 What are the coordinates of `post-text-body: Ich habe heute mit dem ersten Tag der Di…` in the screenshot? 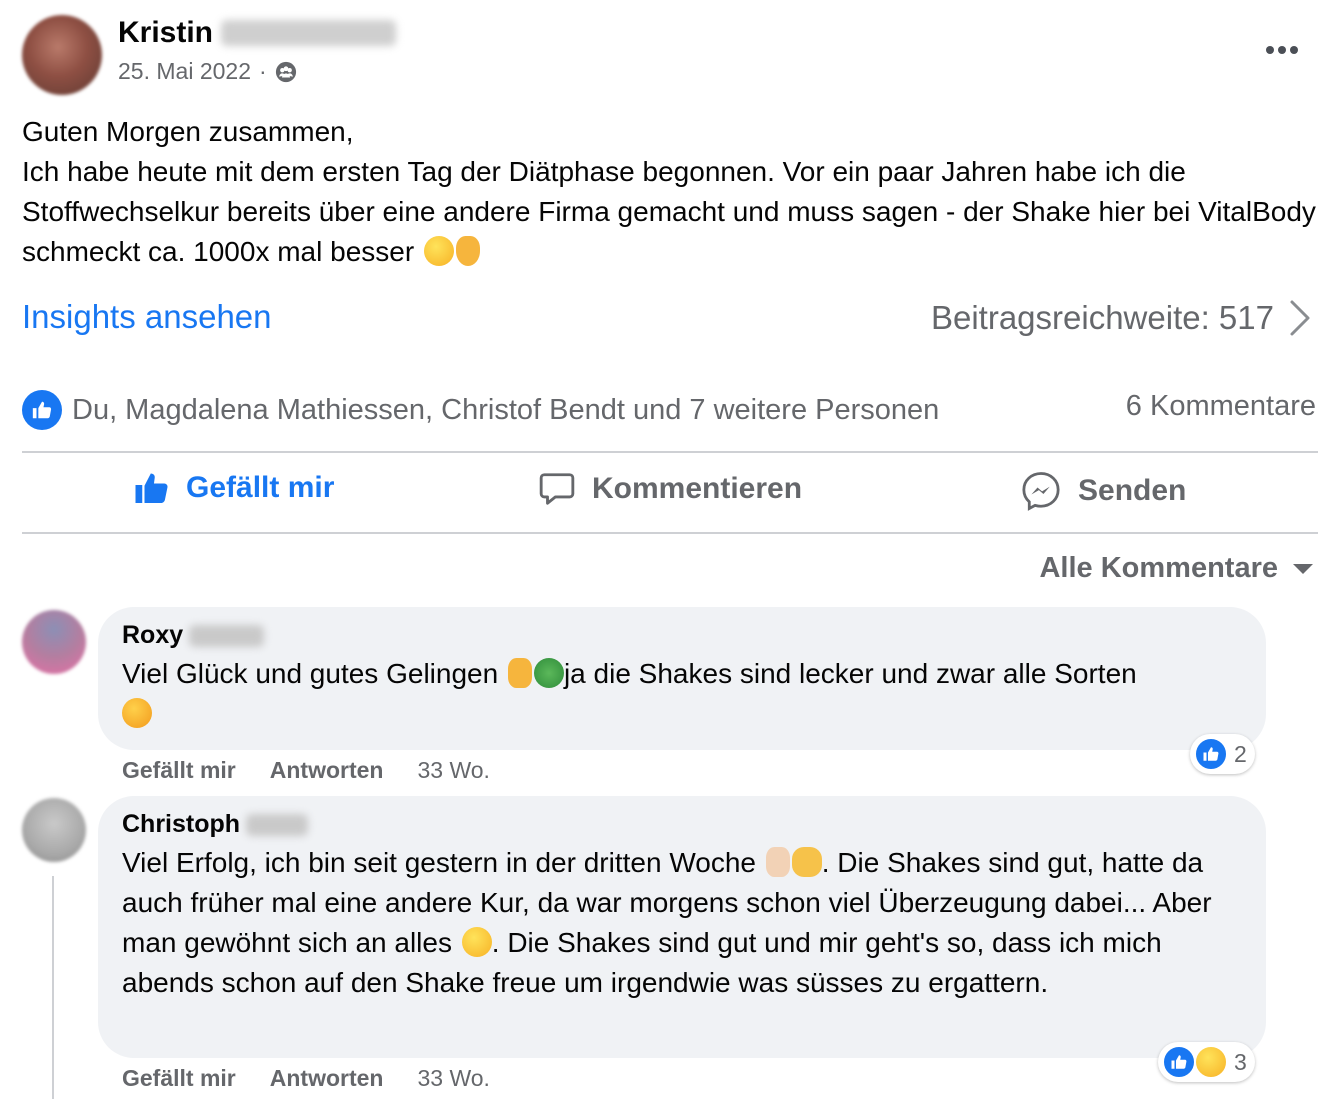 It's located at (669, 211).